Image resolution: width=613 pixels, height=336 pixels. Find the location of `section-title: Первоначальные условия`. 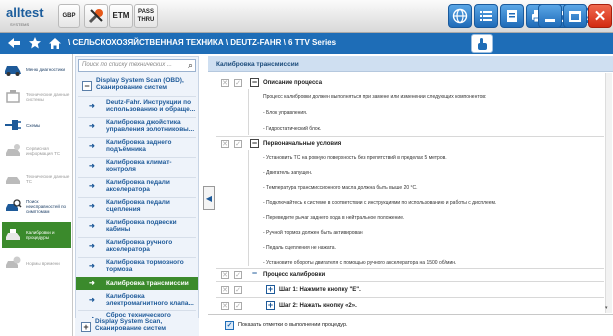

section-title: Первоначальные условия is located at coordinates (302, 144).